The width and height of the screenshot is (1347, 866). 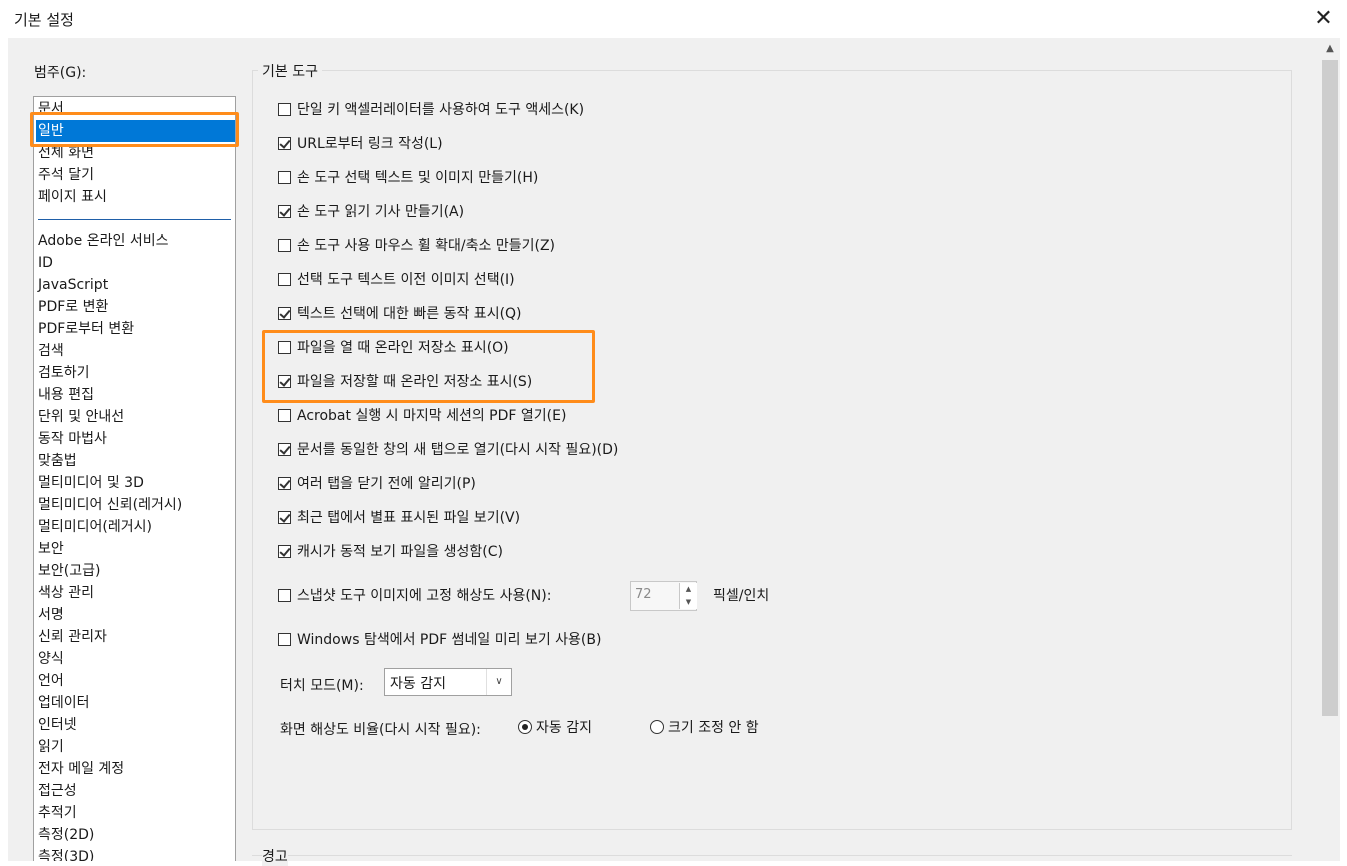 I want to click on radio-auto-detect: 자동 감지, so click(x=555, y=727).